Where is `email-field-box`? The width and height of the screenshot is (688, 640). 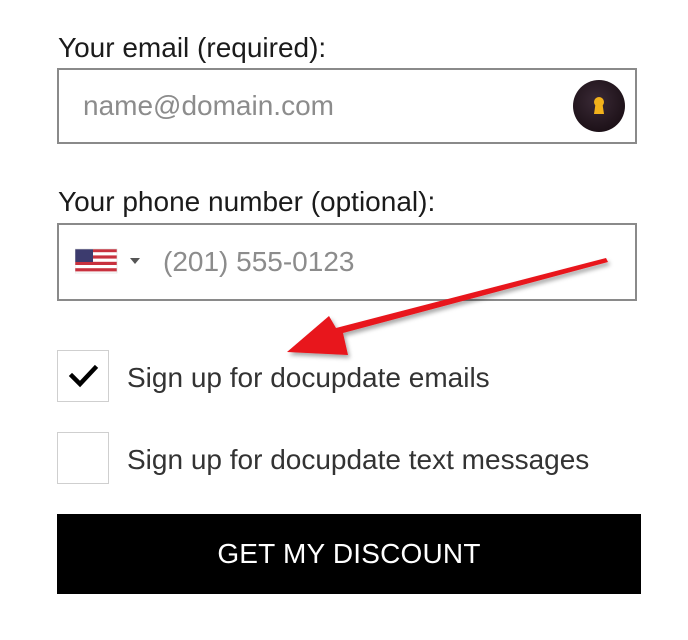
email-field-box is located at coordinates (347, 106).